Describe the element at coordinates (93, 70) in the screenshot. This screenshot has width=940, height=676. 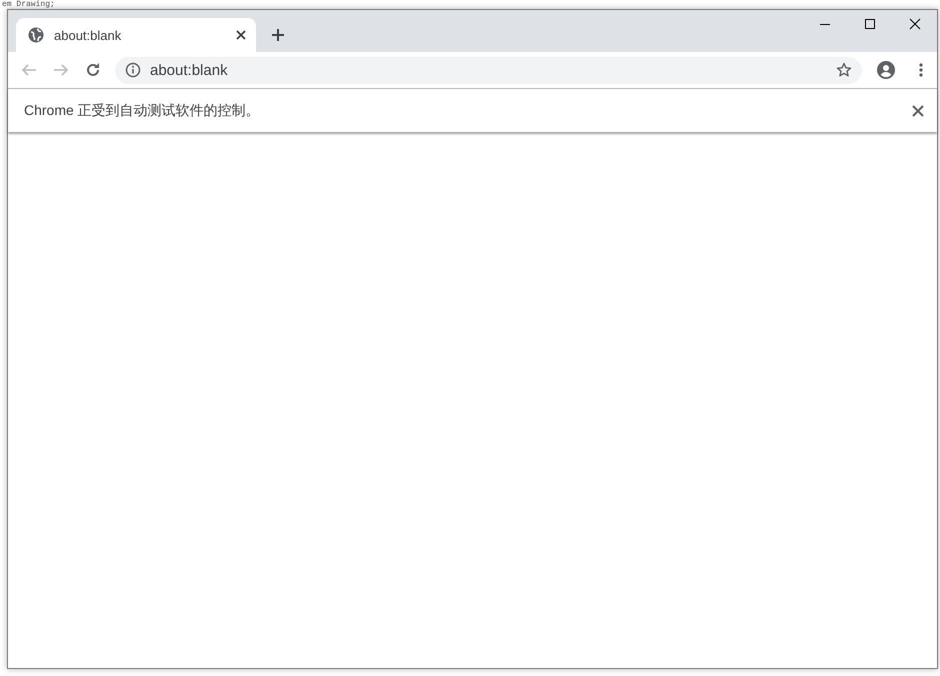
I see `reload-icon` at that location.